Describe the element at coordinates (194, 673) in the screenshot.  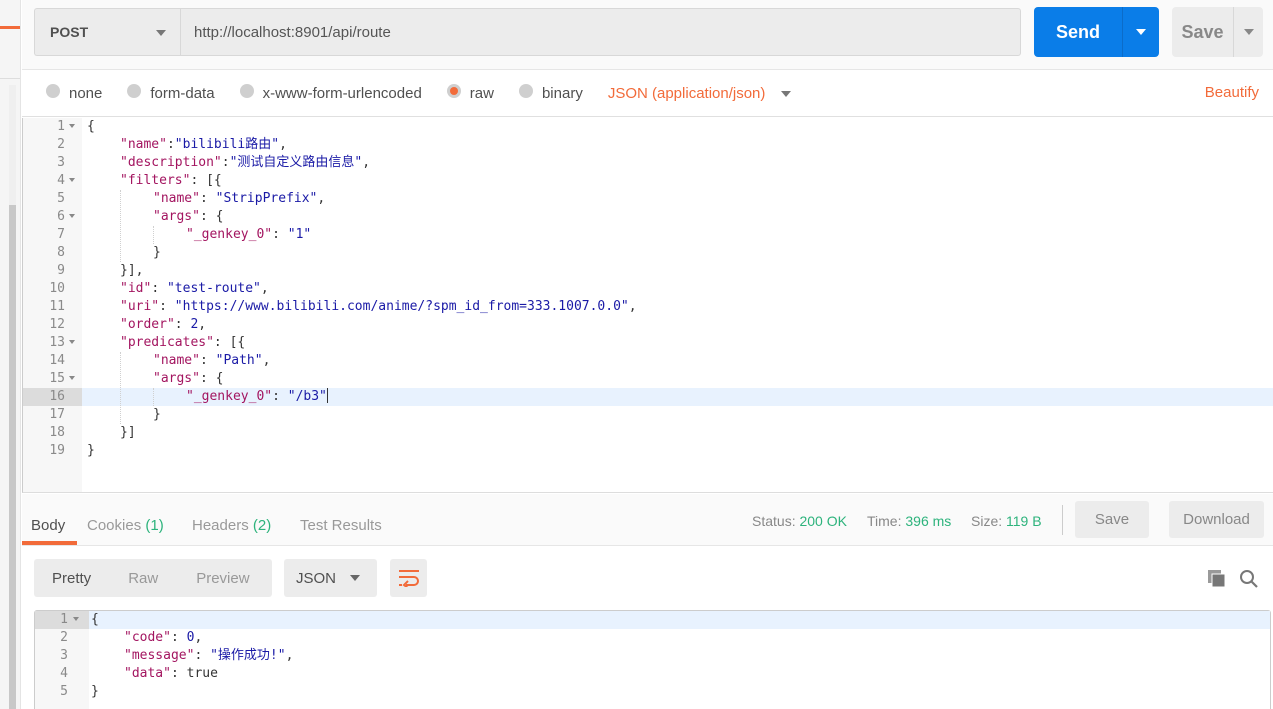
I see `code-token: : true` at that location.